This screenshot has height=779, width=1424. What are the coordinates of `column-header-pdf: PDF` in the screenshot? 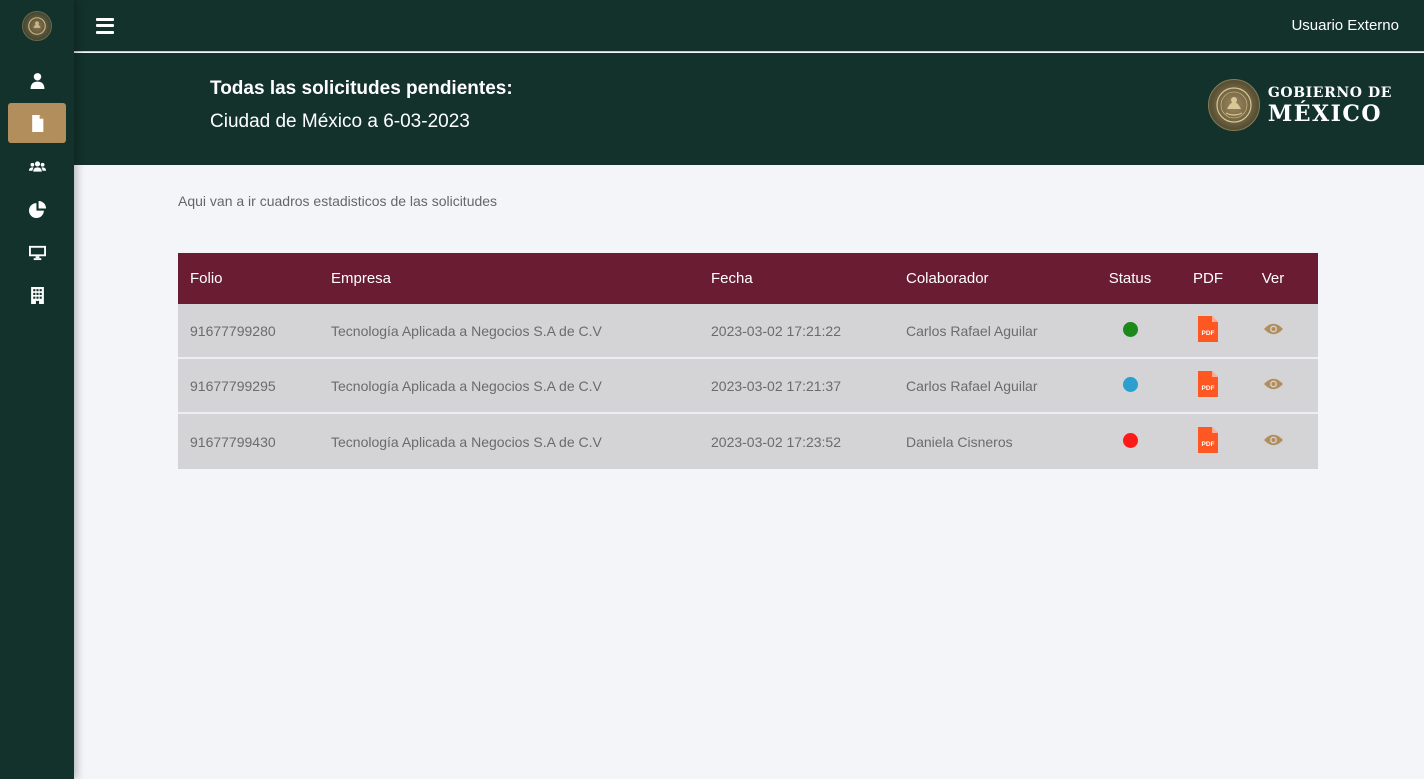 It's located at (1208, 278).